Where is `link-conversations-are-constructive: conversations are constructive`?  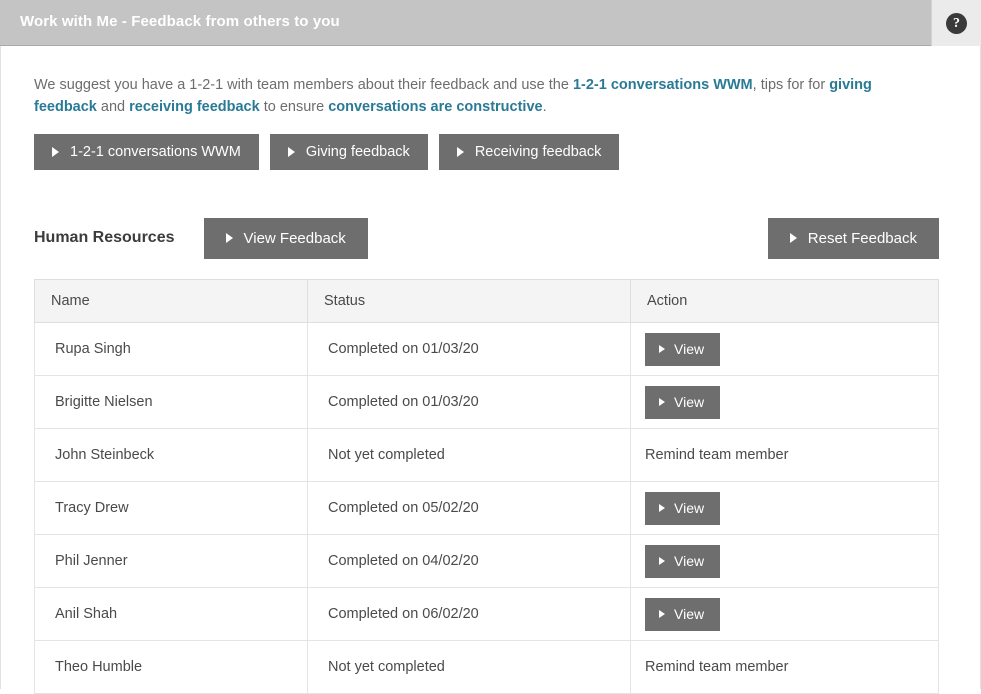 link-conversations-are-constructive: conversations are constructive is located at coordinates (435, 107).